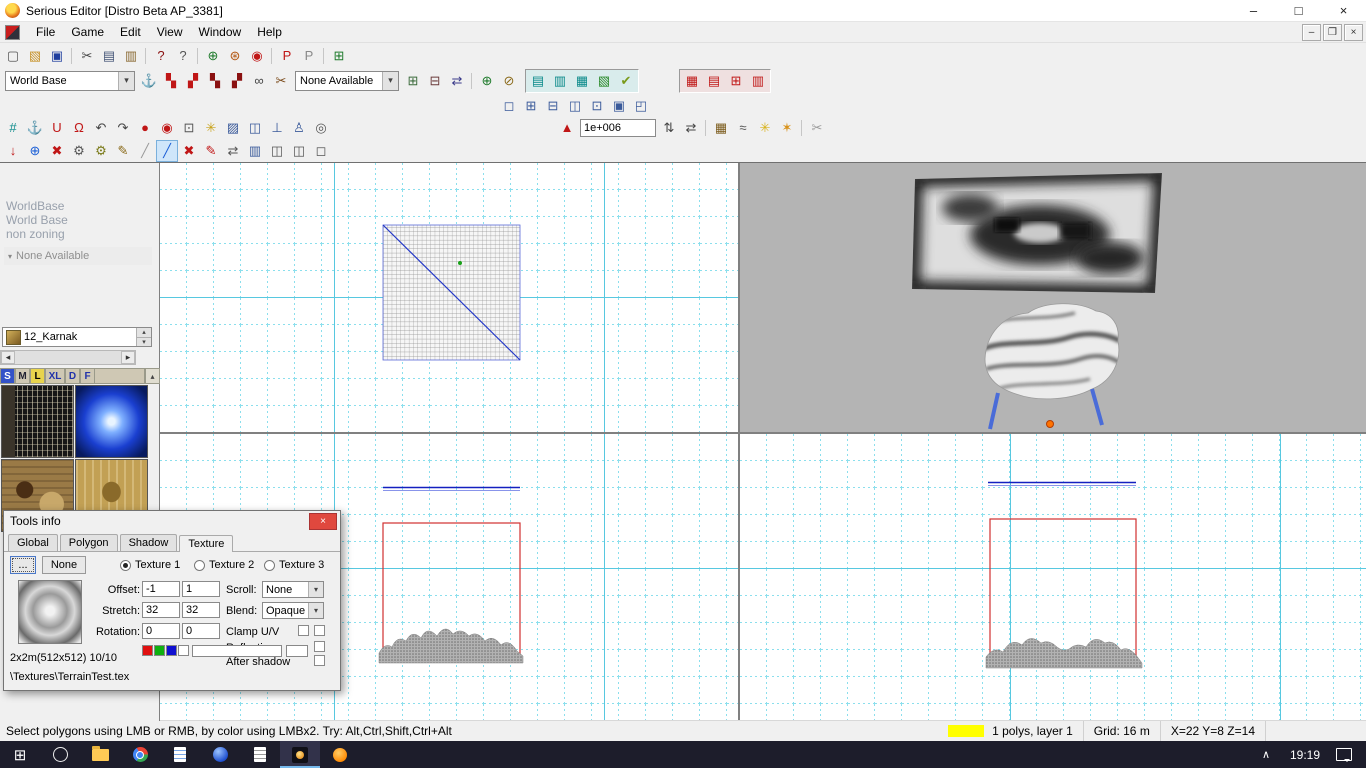 The height and width of the screenshot is (768, 1366). Describe the element at coordinates (150, 565) in the screenshot. I see `radio-texture-1: Texture 1` at that location.